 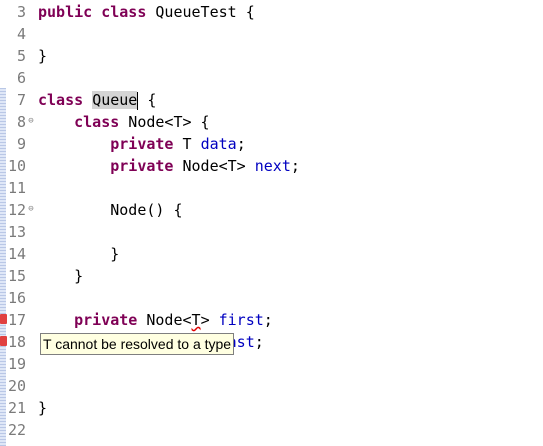 I want to click on code-token: Queue, so click(x=115, y=100).